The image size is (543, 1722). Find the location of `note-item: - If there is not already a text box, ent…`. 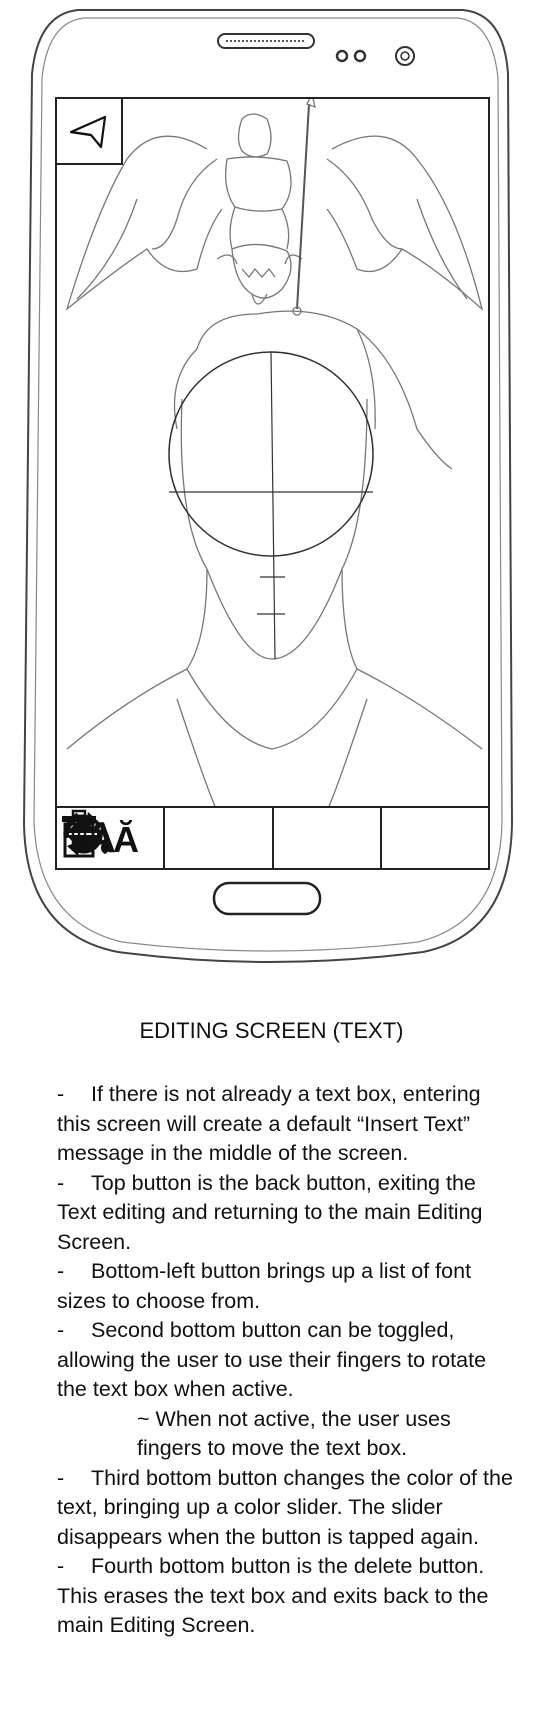

note-item: - If there is not already a text box, ent… is located at coordinates (287, 1124).